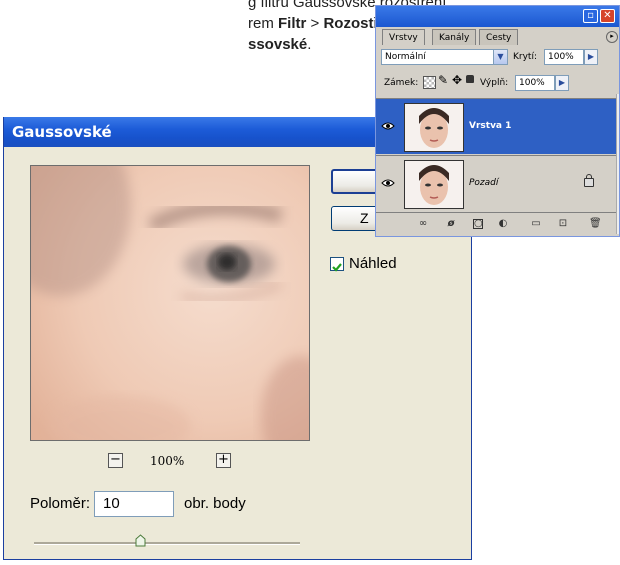 The width and height of the screenshot is (620, 565). I want to click on tutorial-period: ., so click(309, 44).